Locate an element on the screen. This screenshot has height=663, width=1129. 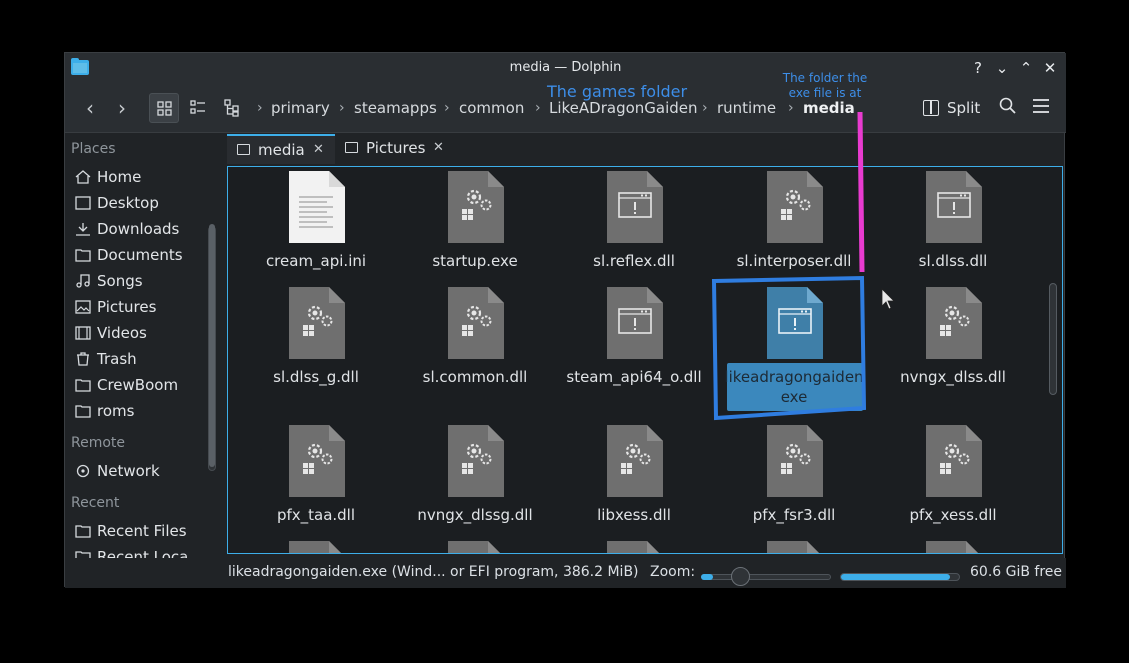
back-button: ‹ is located at coordinates (90, 108).